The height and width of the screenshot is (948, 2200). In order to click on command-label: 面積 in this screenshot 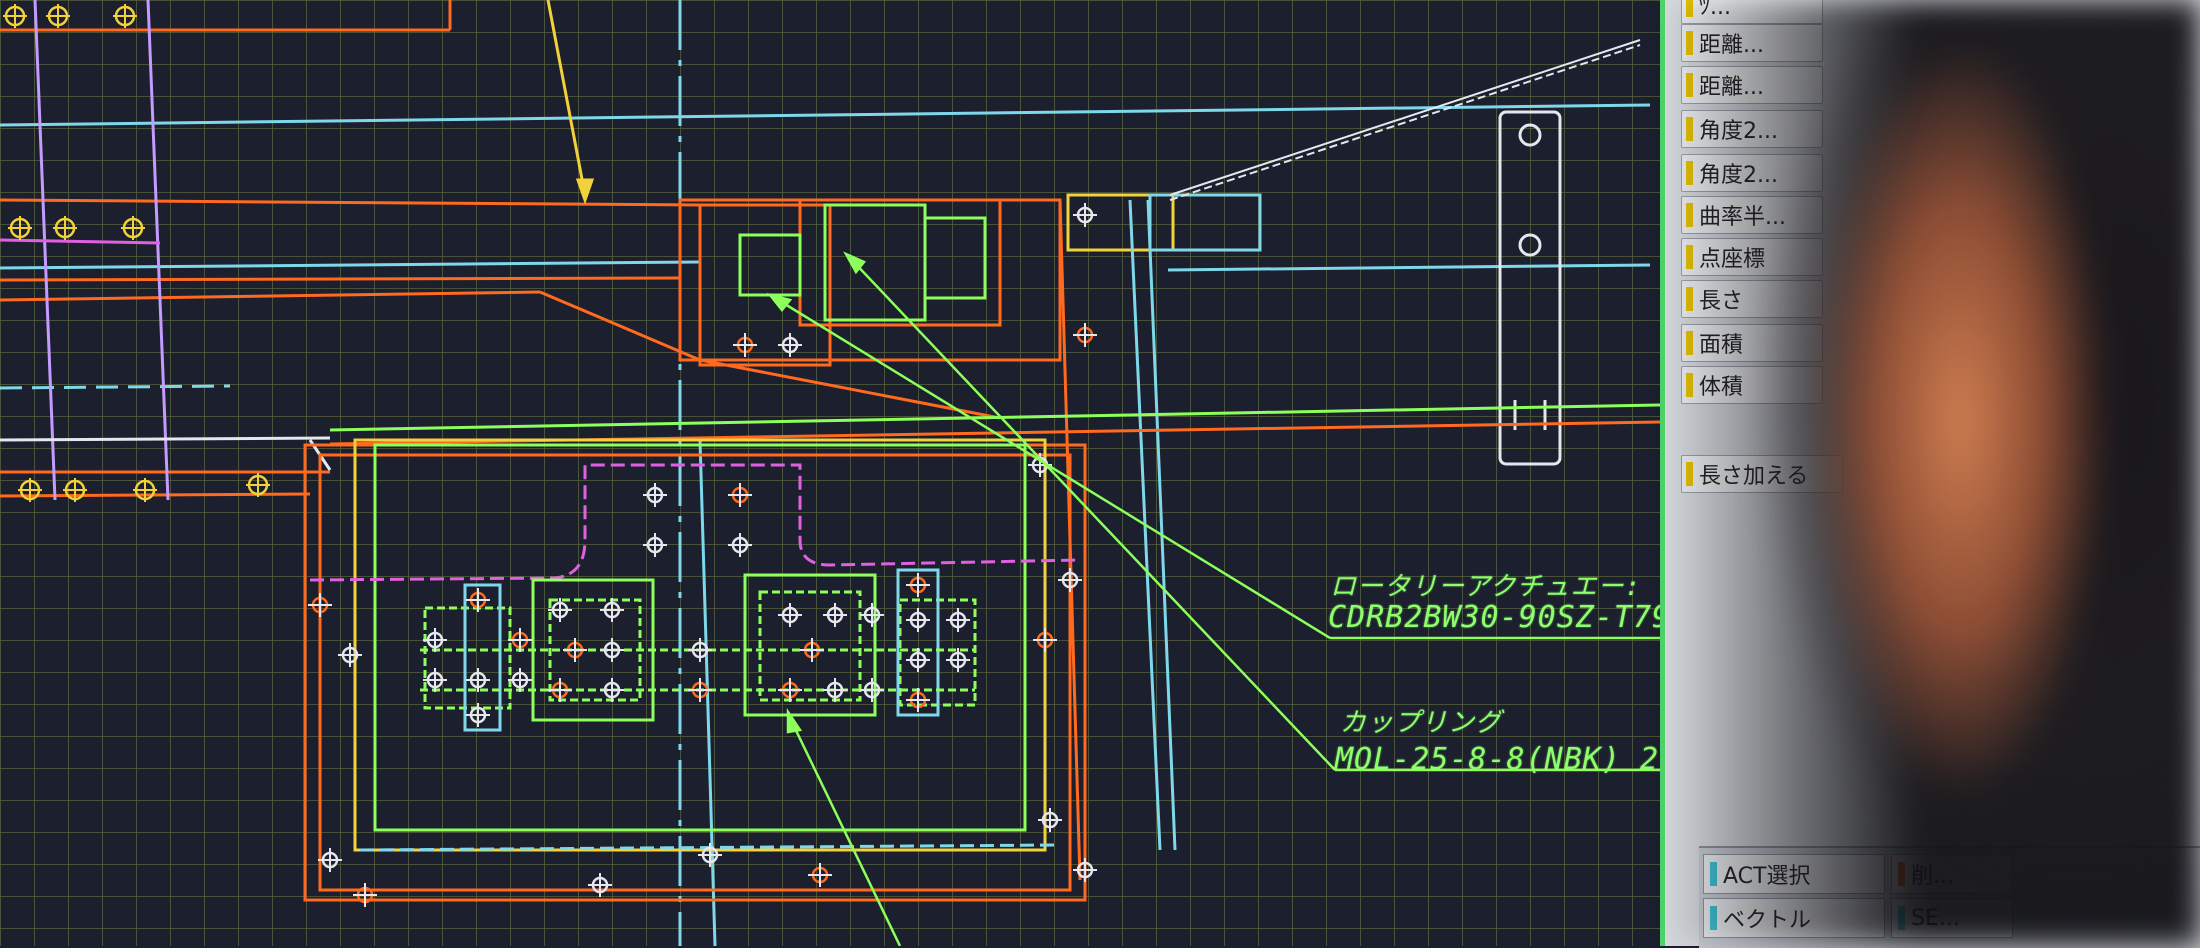, I will do `click(1721, 345)`.